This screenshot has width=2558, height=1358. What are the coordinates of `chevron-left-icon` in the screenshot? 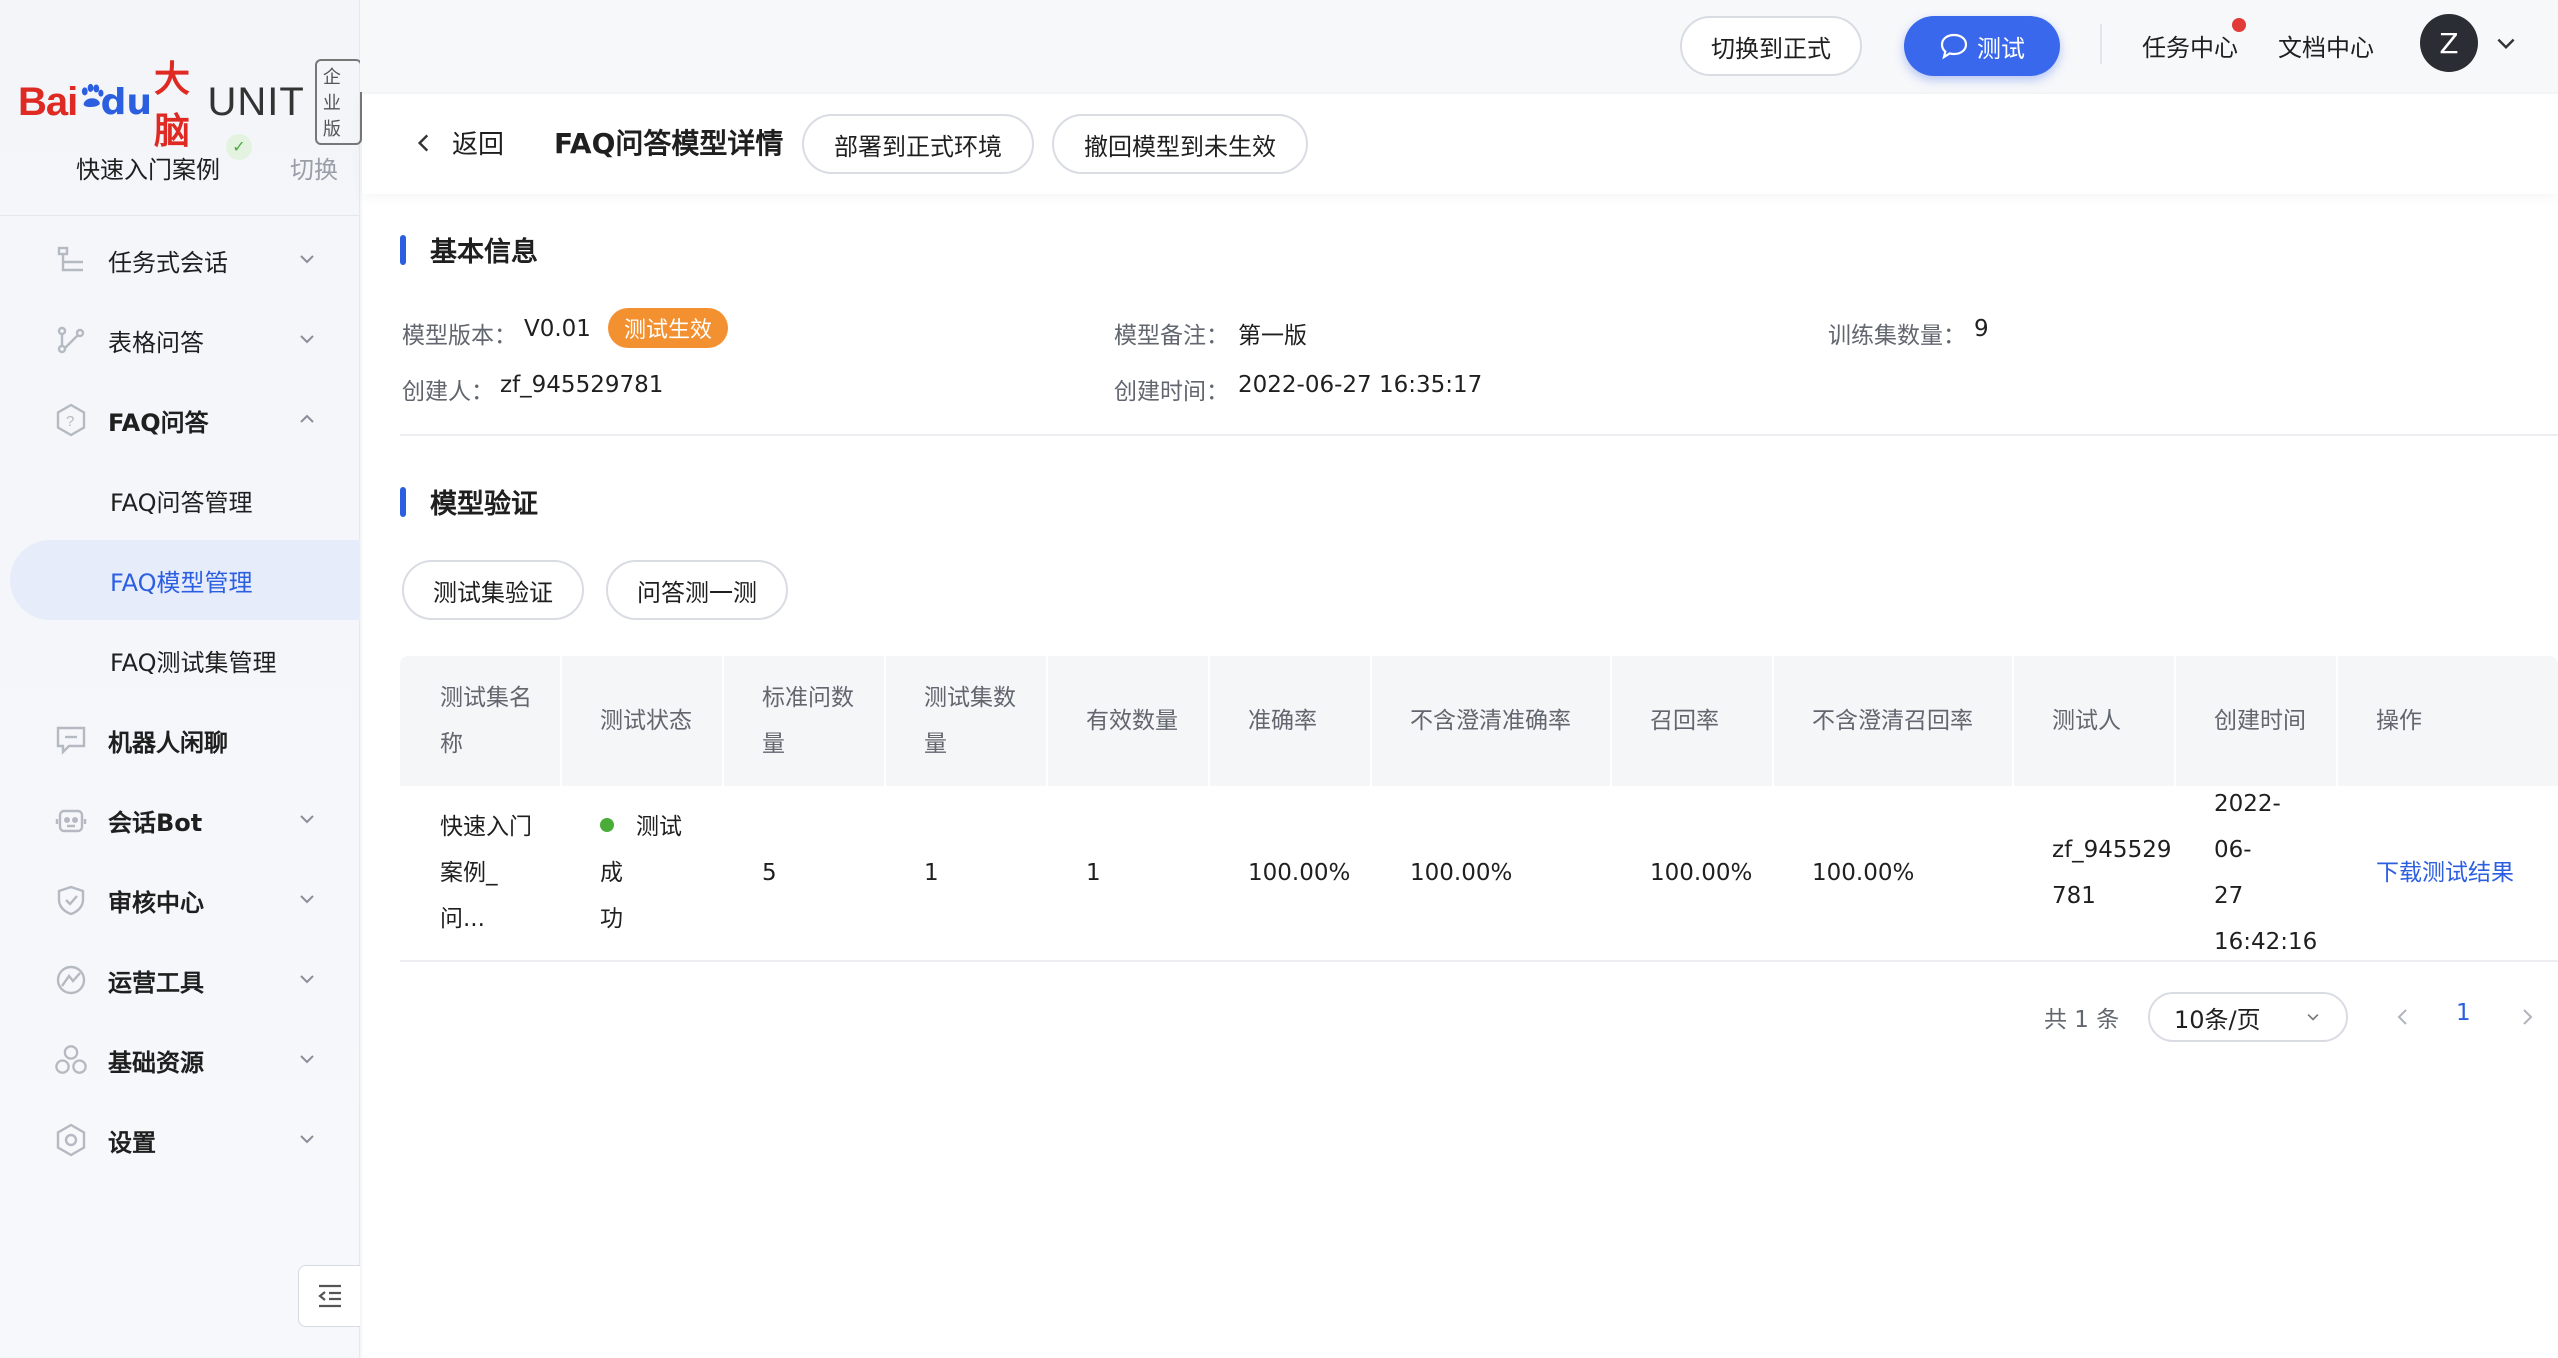 It's located at (2403, 1017).